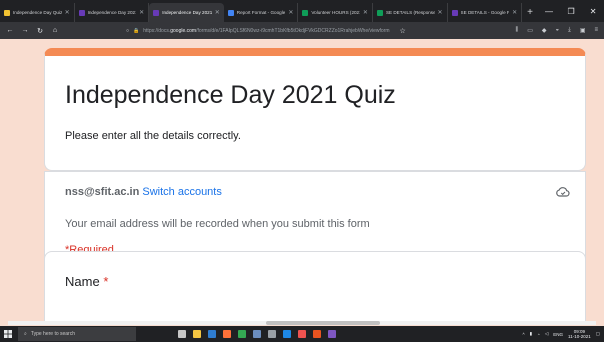 This screenshot has height=342, width=604. Describe the element at coordinates (53, 334) in the screenshot. I see `search-placeholder: Type here to search` at that location.